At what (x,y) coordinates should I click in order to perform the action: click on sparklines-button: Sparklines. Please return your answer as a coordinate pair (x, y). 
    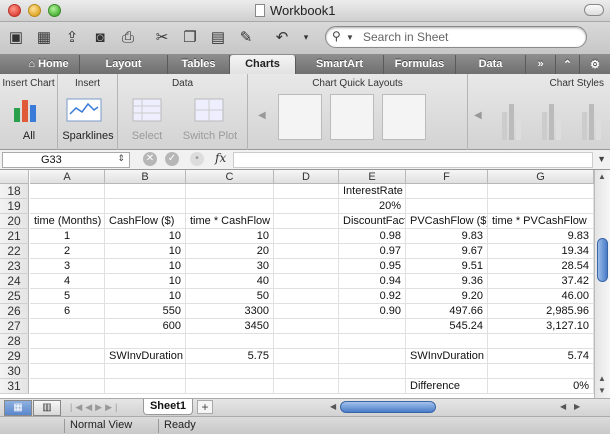
    Looking at the image, I should click on (88, 136).